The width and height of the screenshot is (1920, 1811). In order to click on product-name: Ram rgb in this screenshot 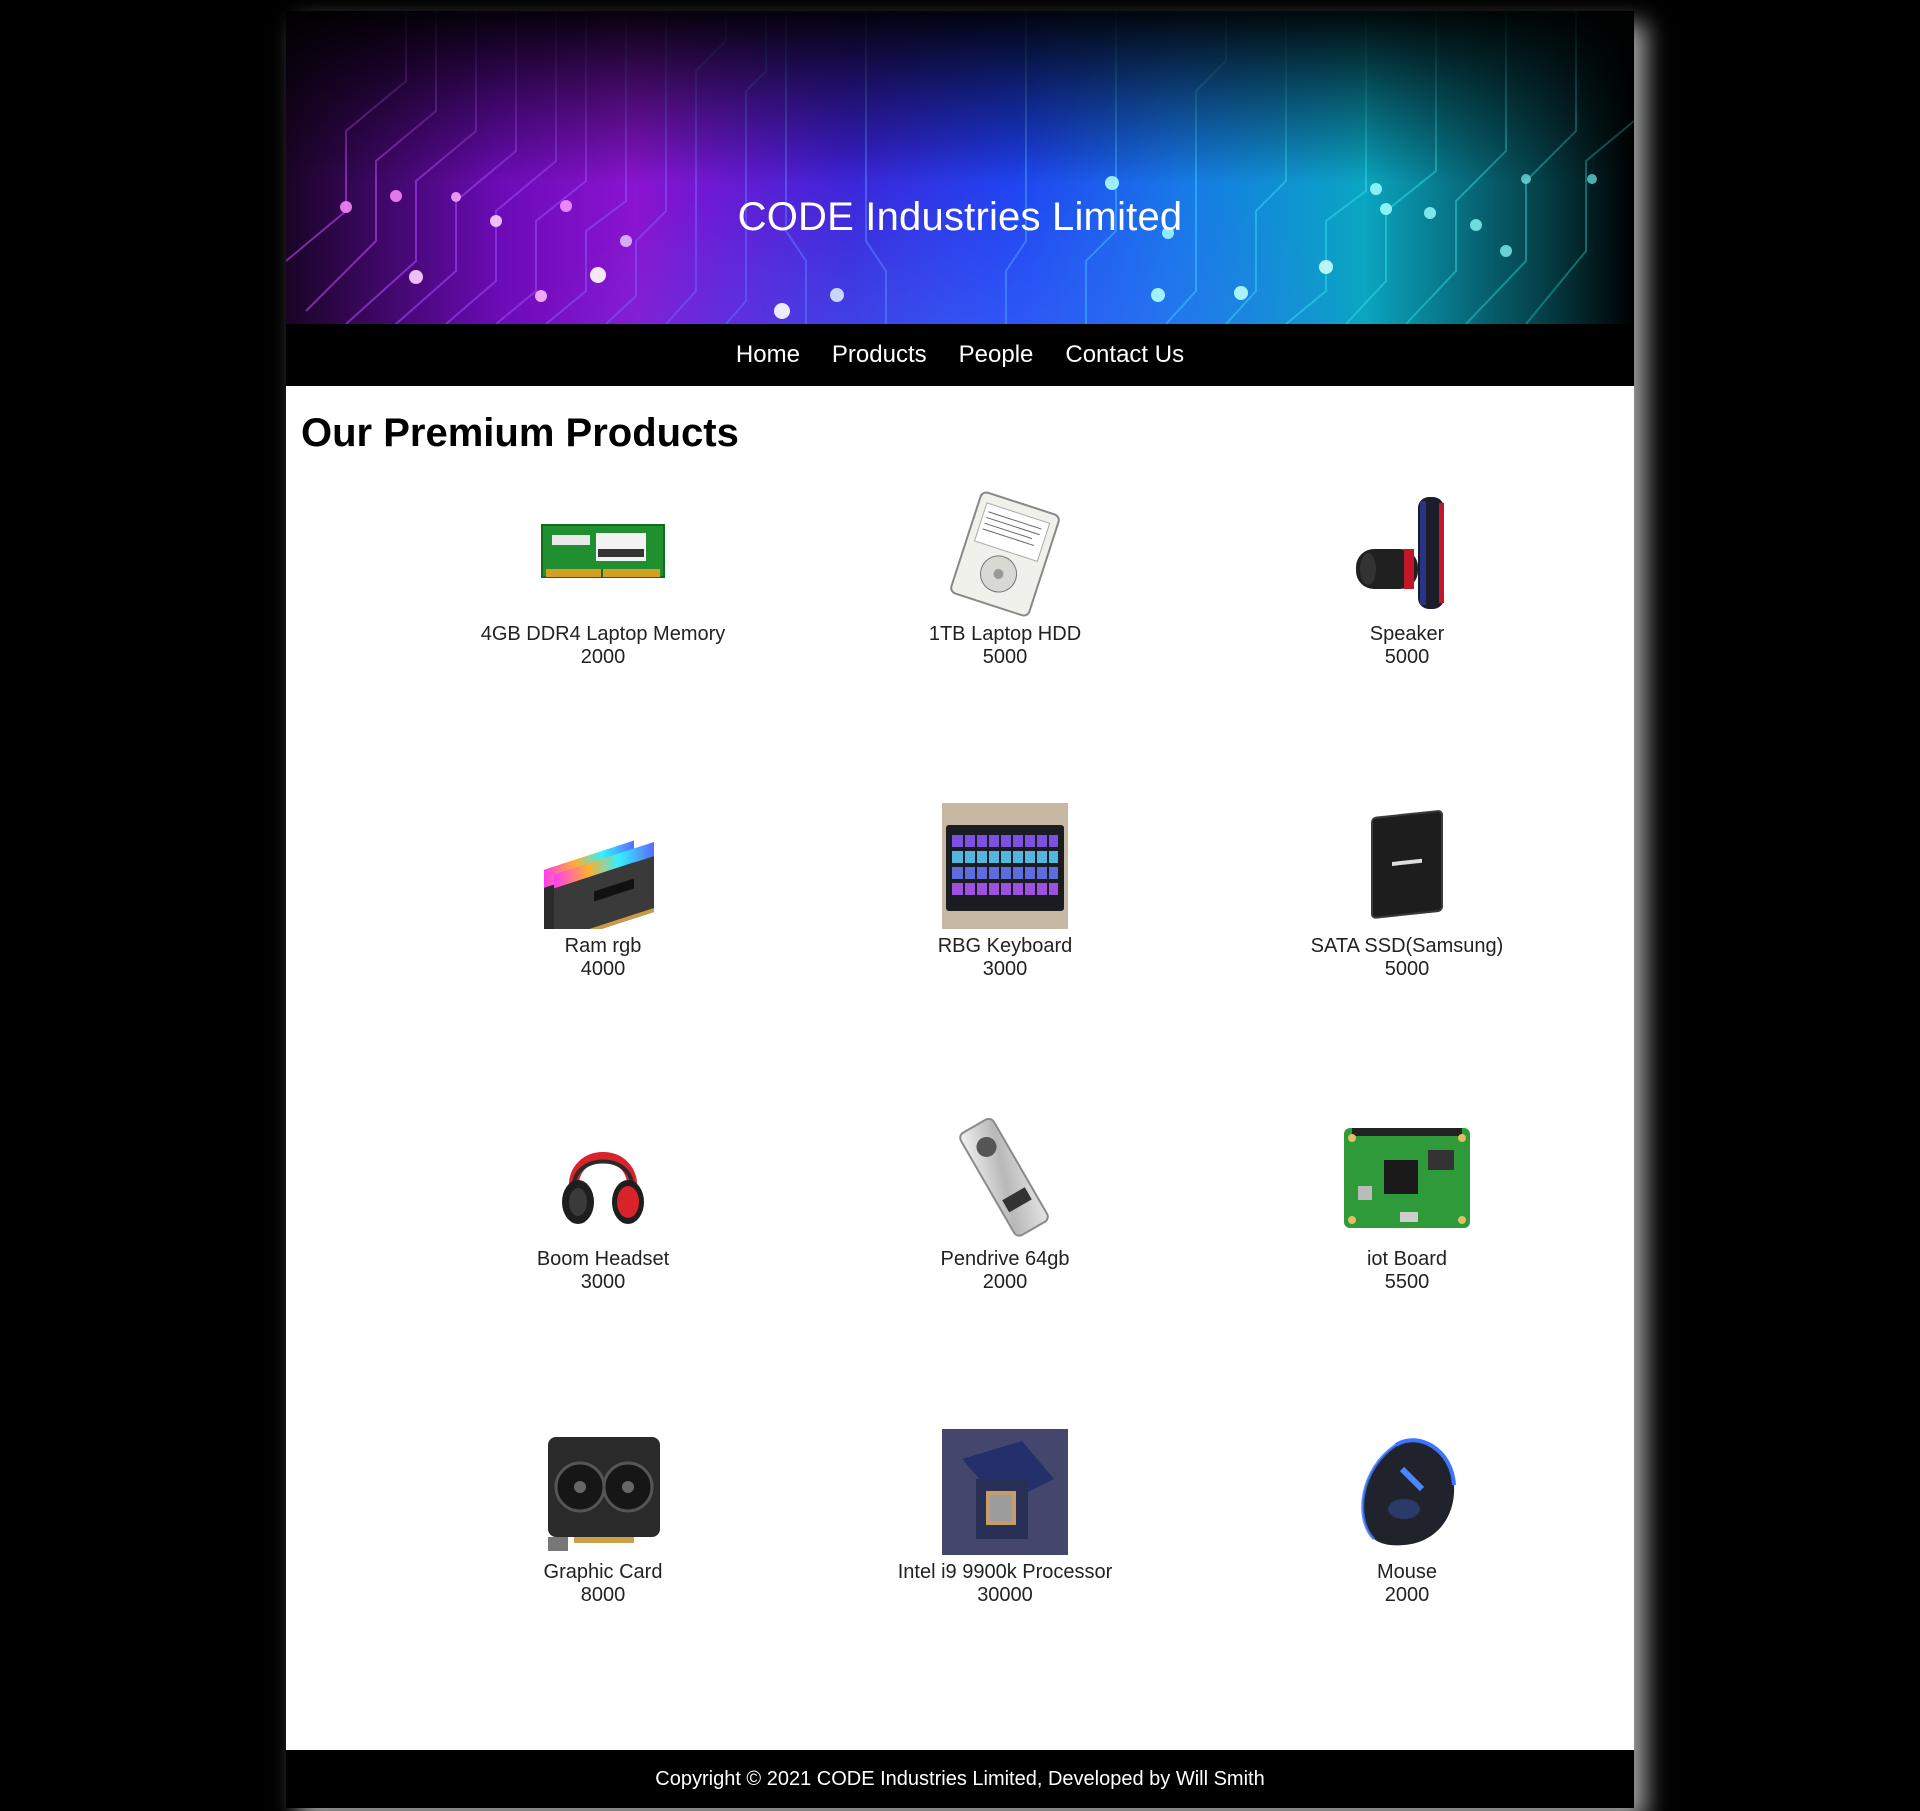, I will do `click(603, 946)`.